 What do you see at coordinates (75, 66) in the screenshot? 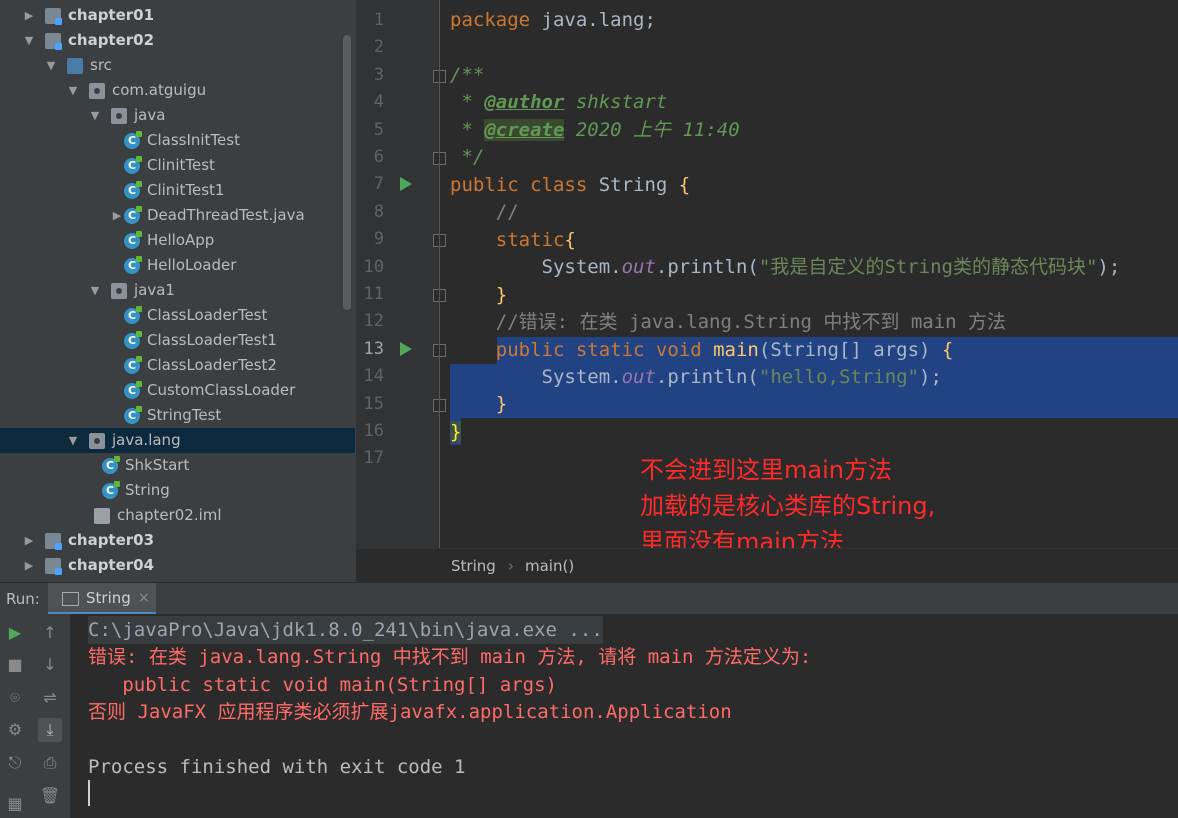
I see `source-folder-icon` at bounding box center [75, 66].